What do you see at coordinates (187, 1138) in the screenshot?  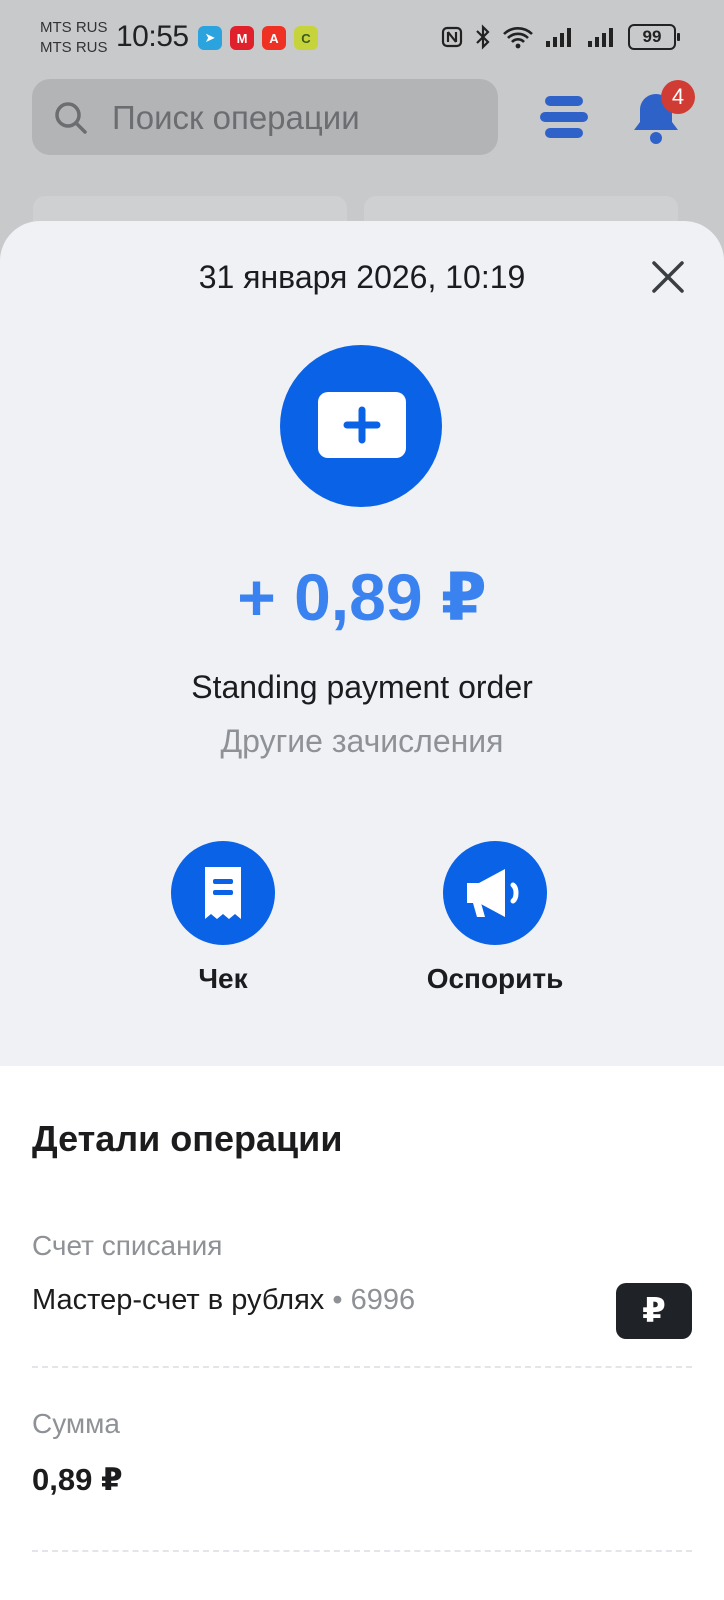 I see `details-title: Детали операции` at bounding box center [187, 1138].